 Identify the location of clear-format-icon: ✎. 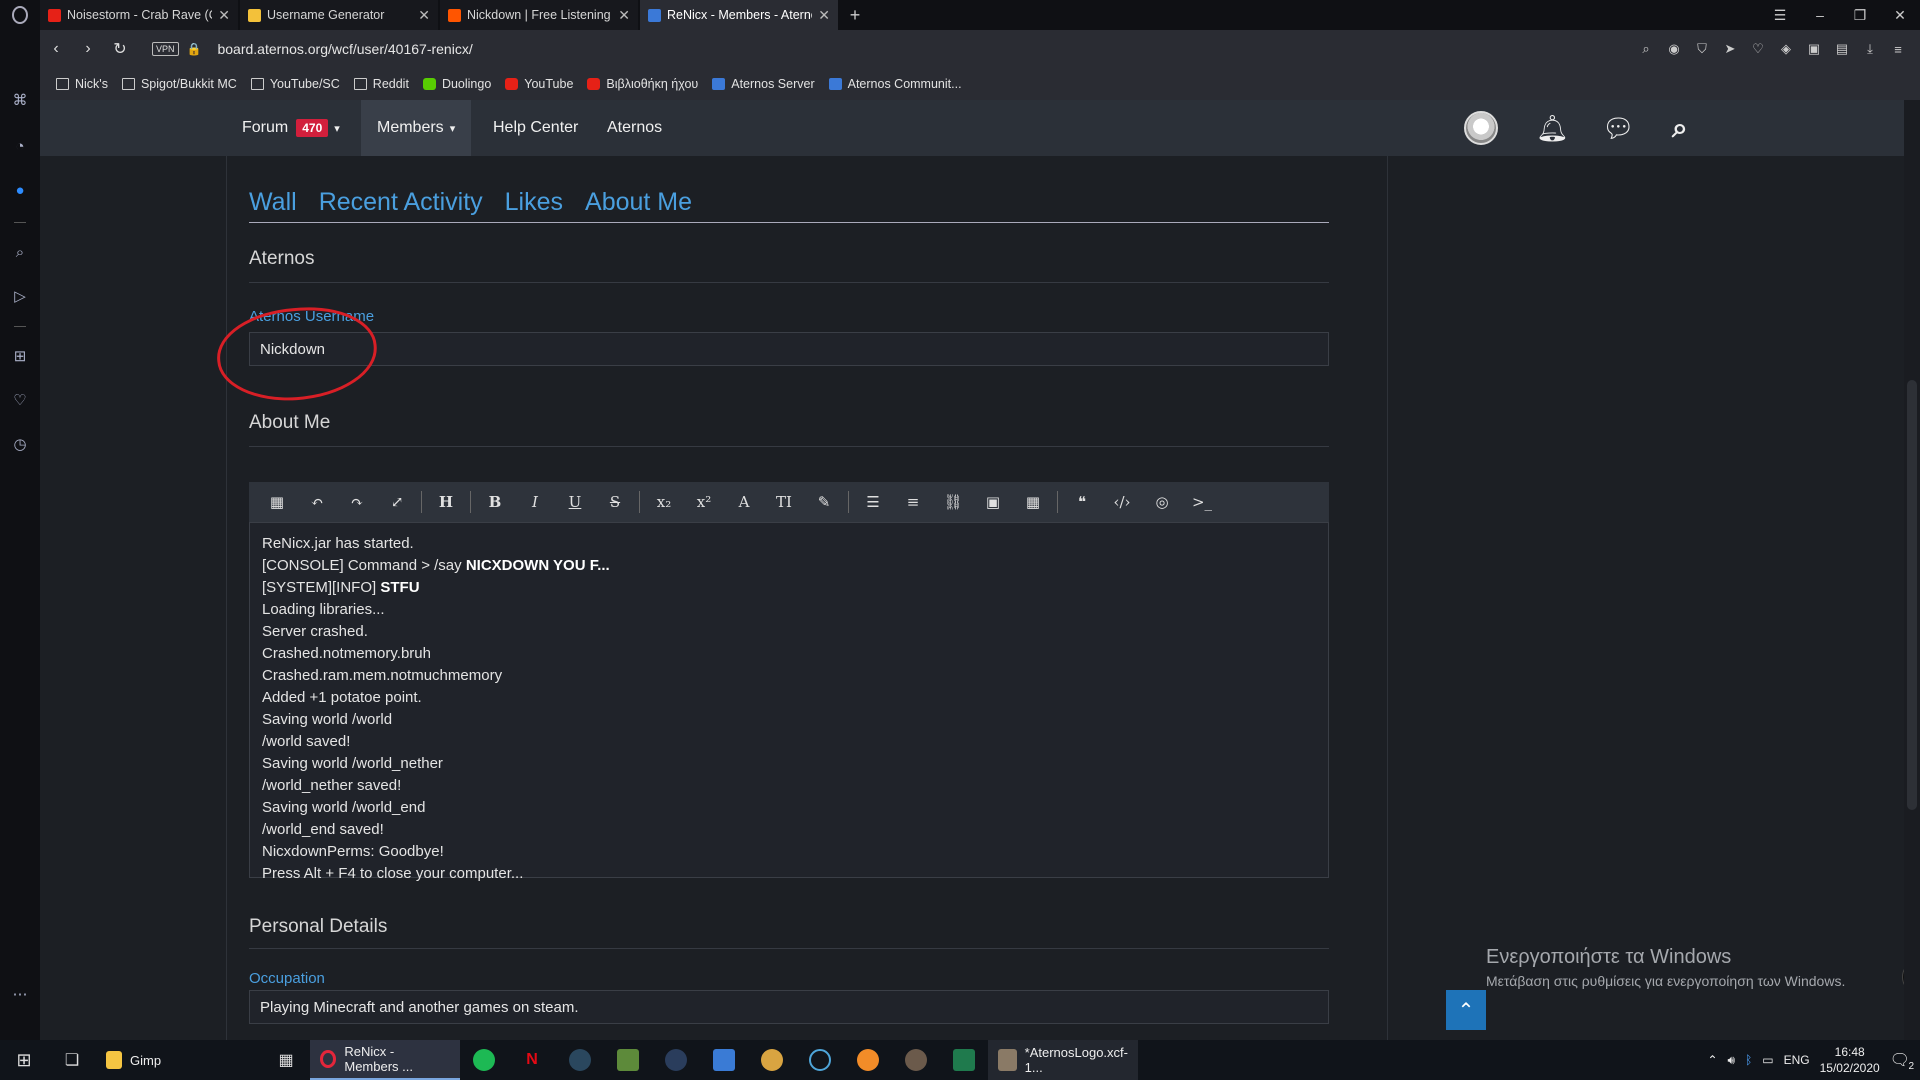
(824, 502).